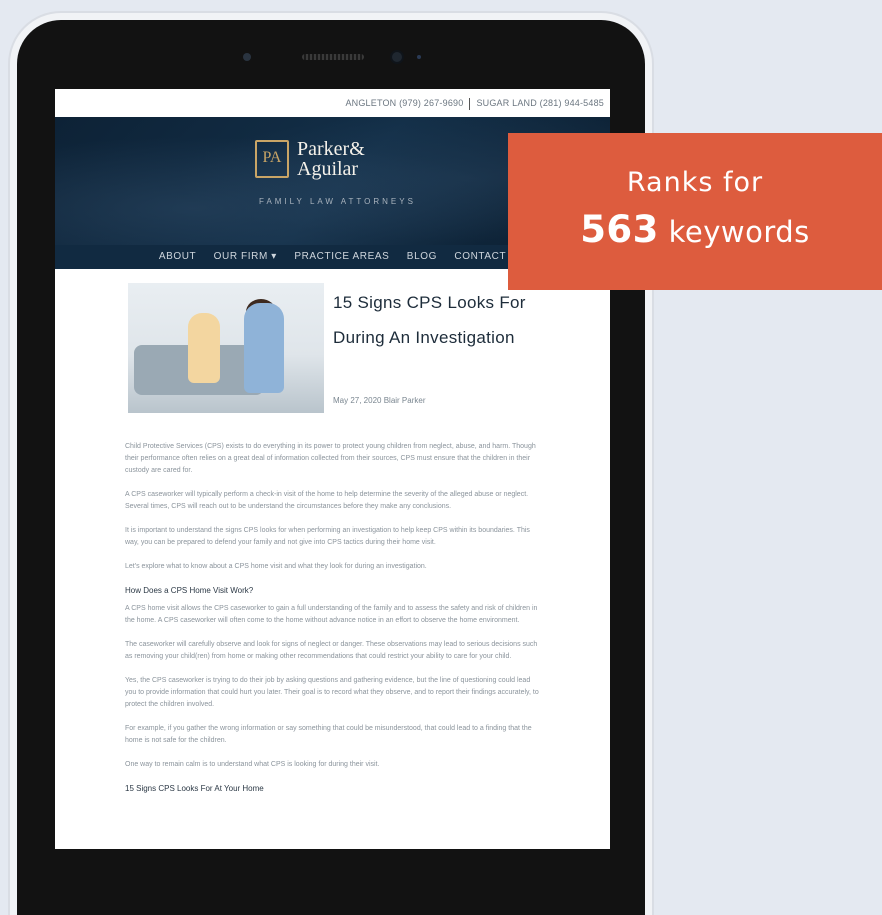 Image resolution: width=882 pixels, height=915 pixels. I want to click on nav-our-firm: OUR FIRM ▾, so click(245, 256).